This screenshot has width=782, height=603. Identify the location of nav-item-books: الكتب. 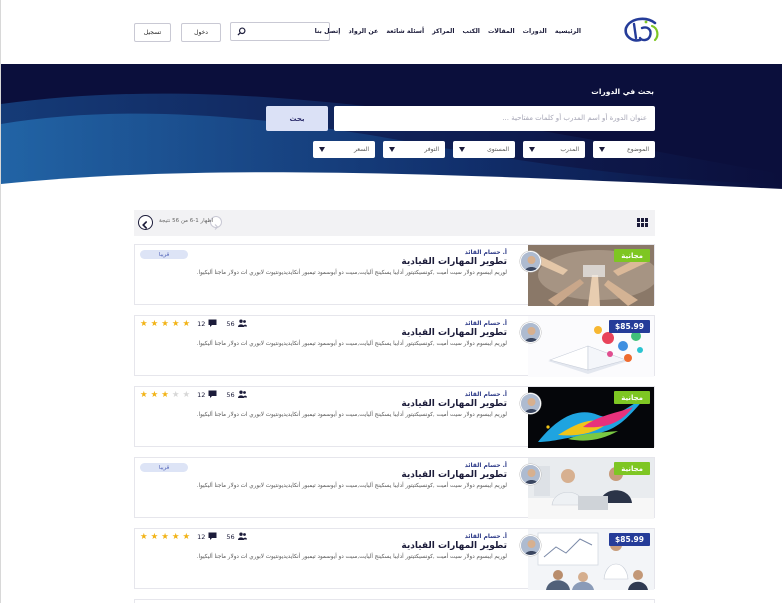
(471, 31).